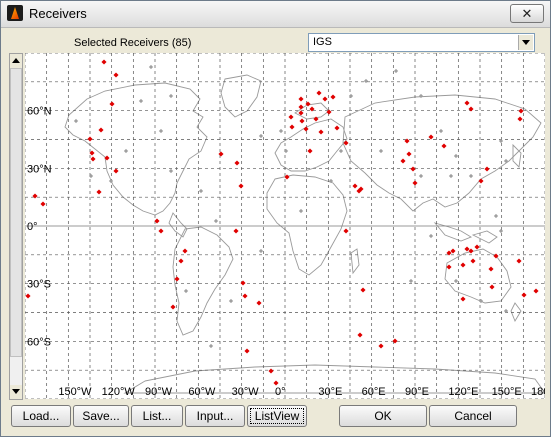 The height and width of the screenshot is (437, 551). Describe the element at coordinates (16, 212) in the screenshot. I see `scroll-thumb` at that location.